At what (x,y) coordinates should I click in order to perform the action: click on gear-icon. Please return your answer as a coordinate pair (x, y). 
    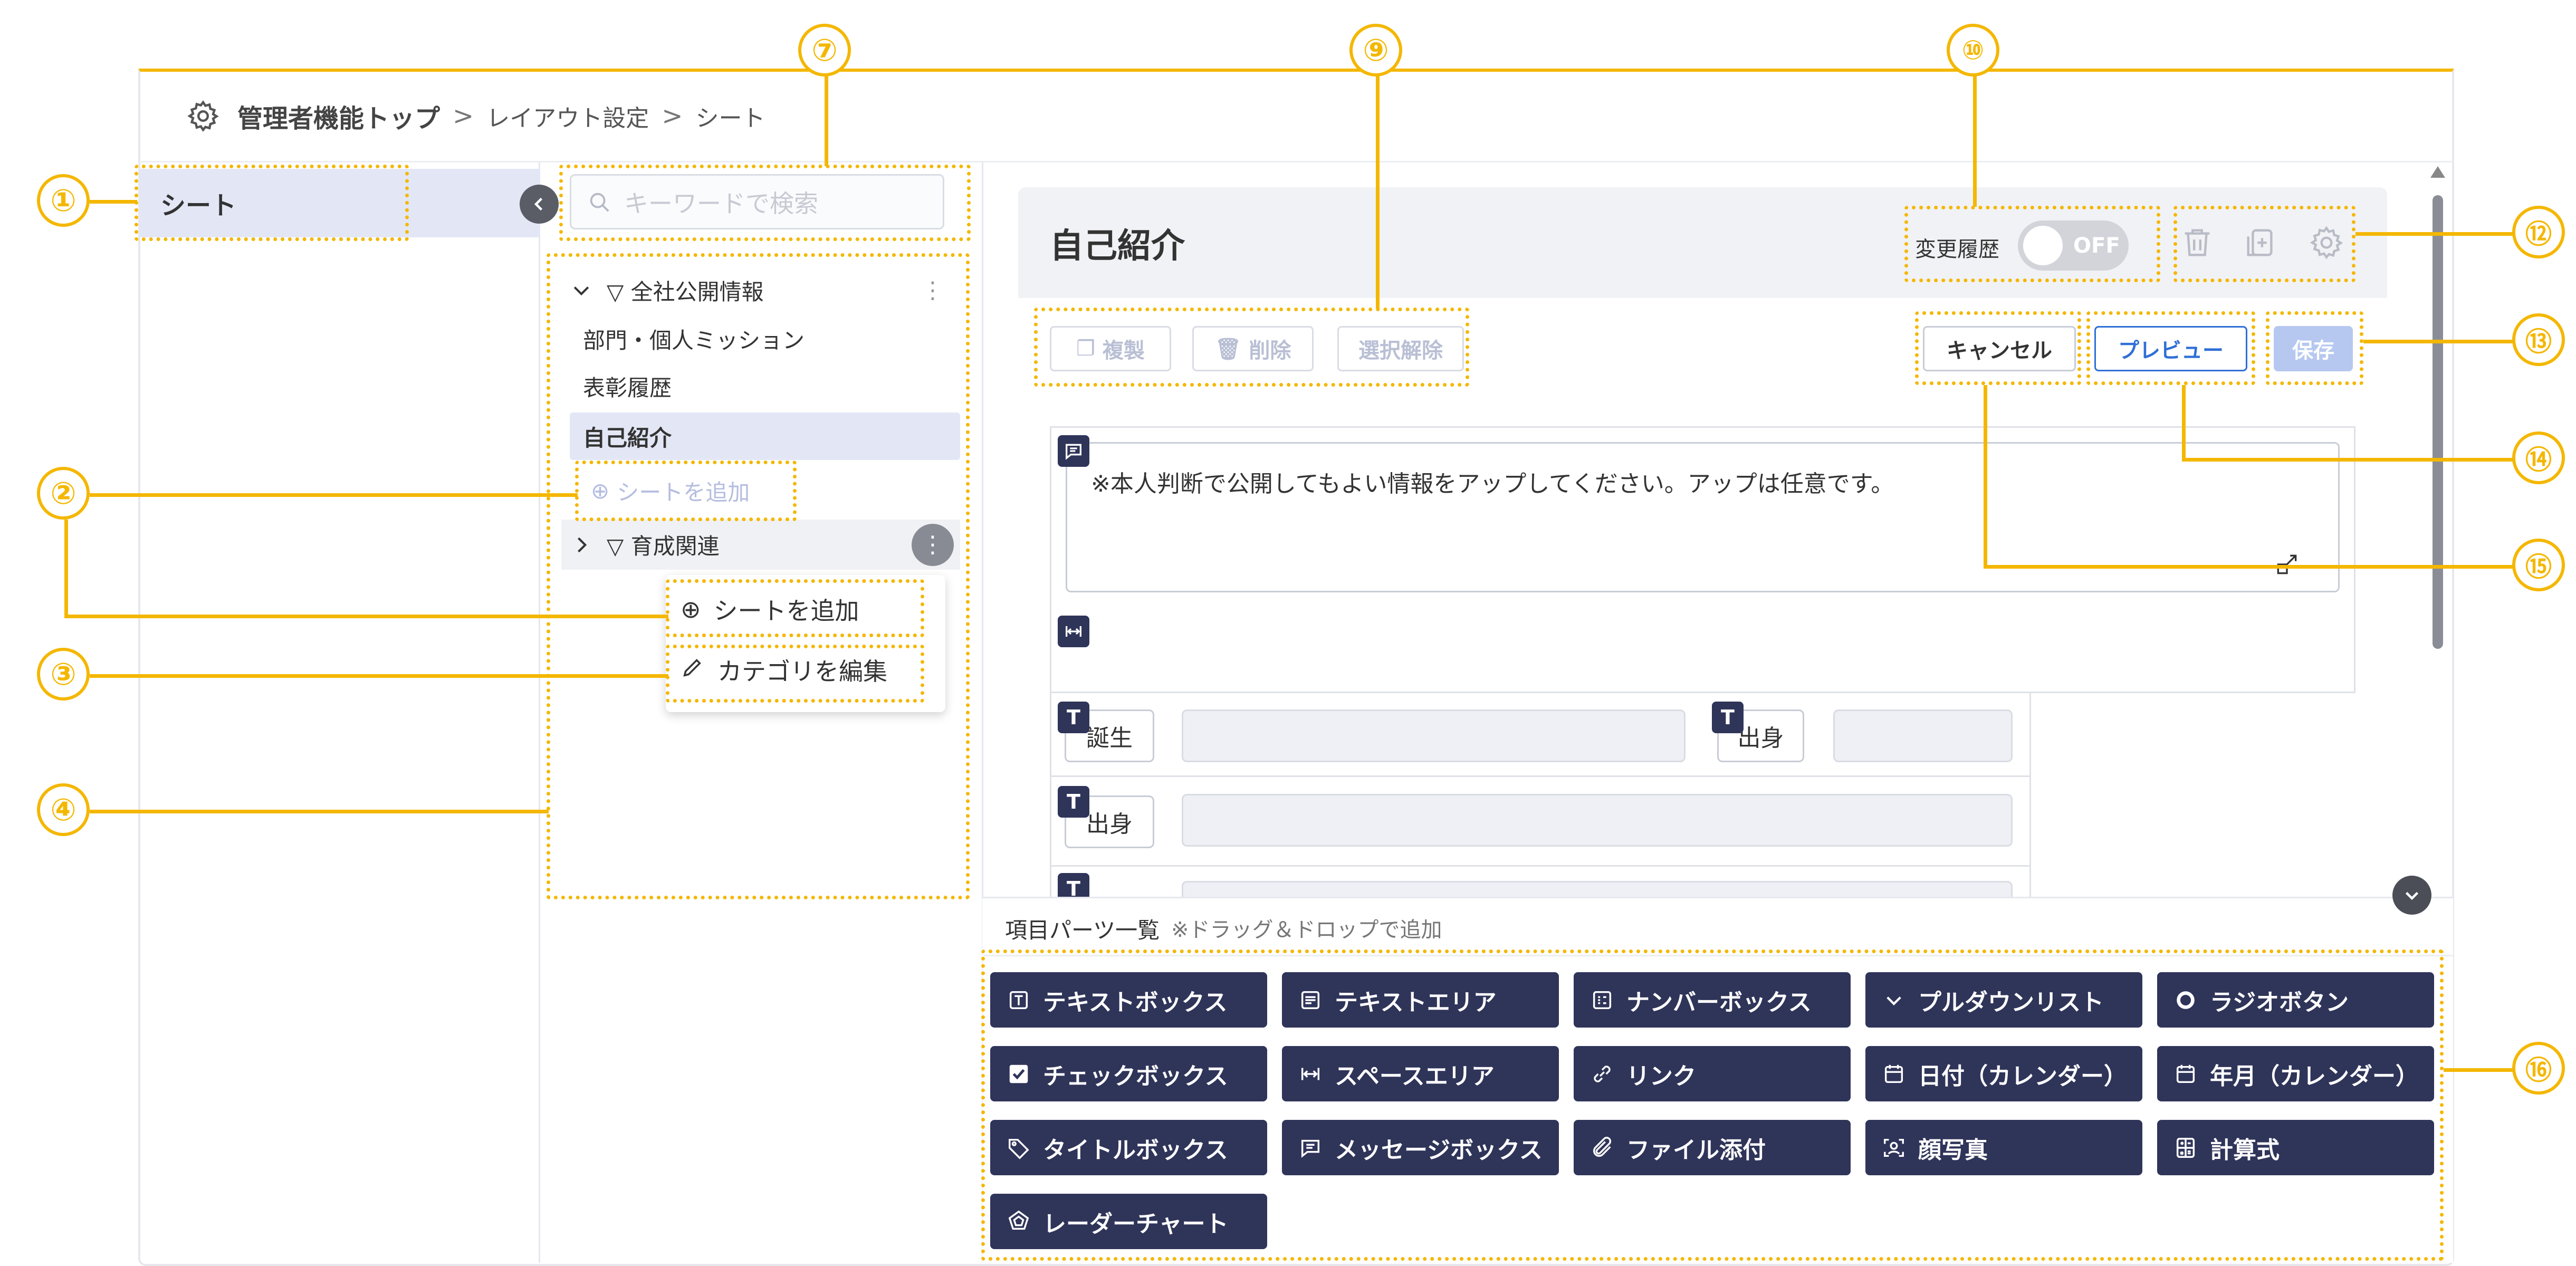
    Looking at the image, I should click on (203, 116).